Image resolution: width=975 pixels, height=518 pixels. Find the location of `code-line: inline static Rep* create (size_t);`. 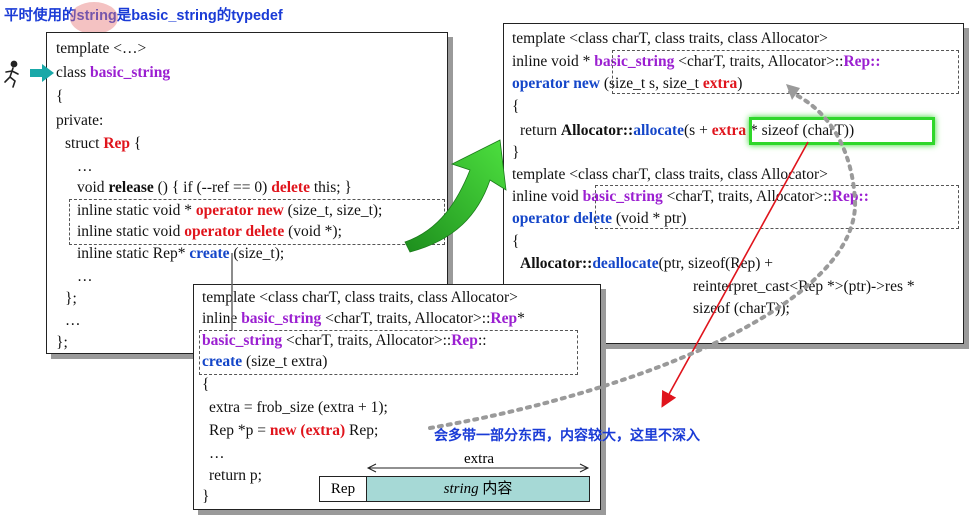

code-line: inline static Rep* create (size_t); is located at coordinates (181, 253).